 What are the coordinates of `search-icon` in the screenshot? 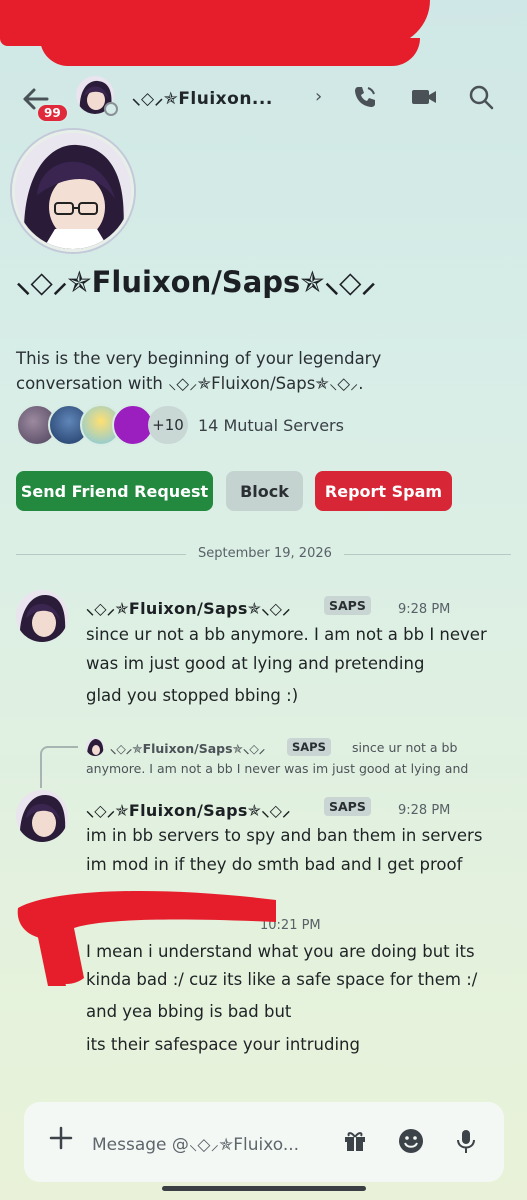 It's located at (481, 99).